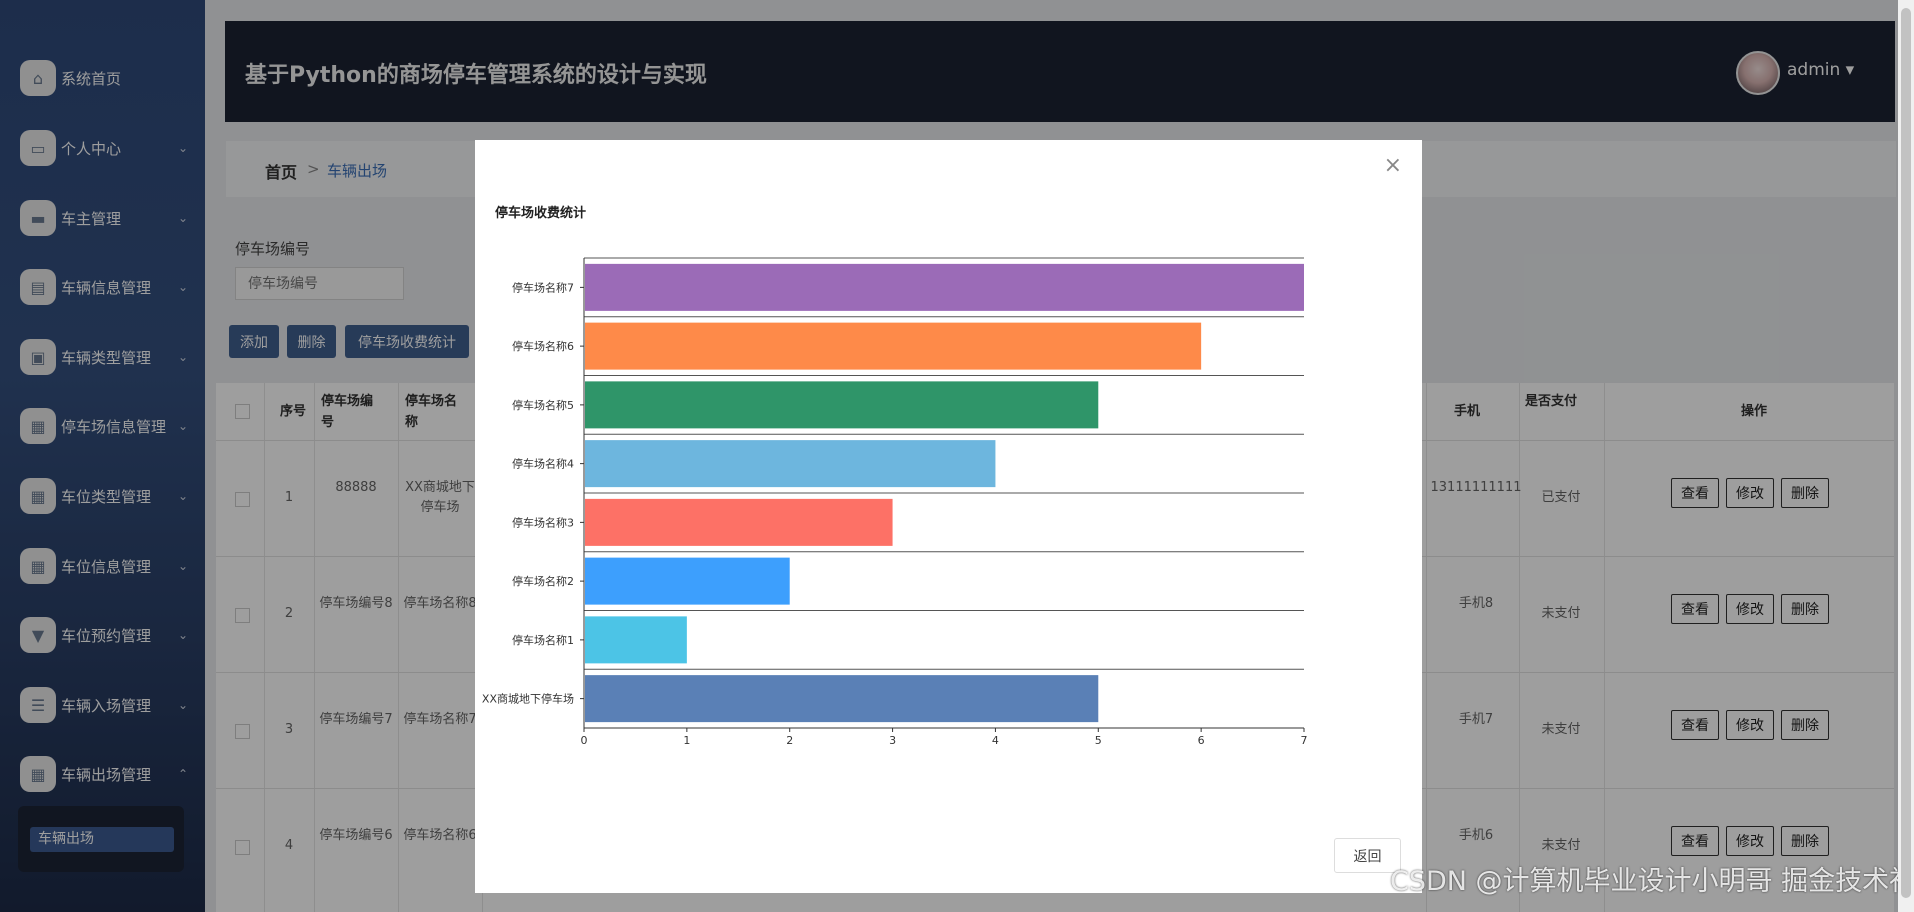  I want to click on close-icon: ×, so click(1393, 165).